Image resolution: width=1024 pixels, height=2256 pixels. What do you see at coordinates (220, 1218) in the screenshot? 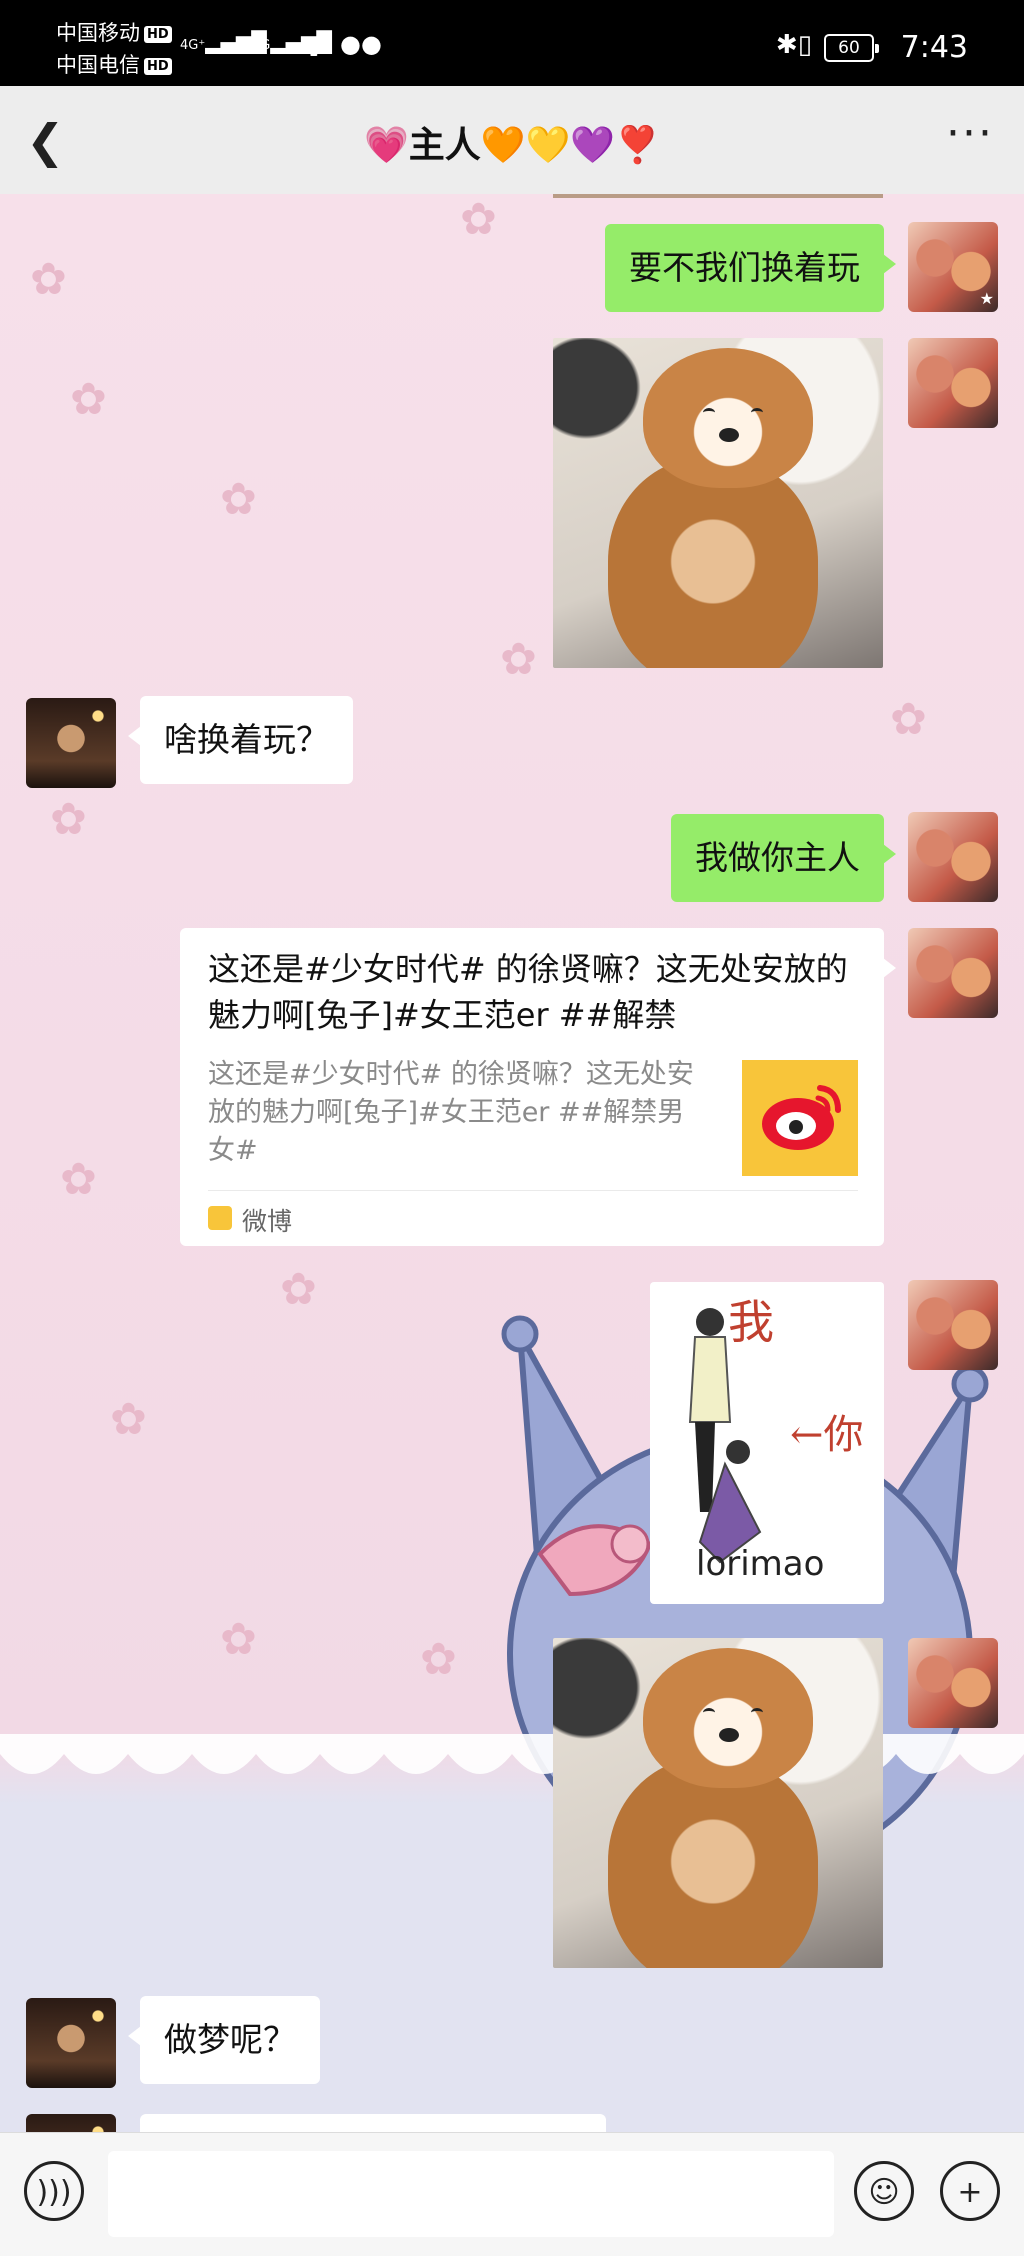
I see `weibo-icon` at bounding box center [220, 1218].